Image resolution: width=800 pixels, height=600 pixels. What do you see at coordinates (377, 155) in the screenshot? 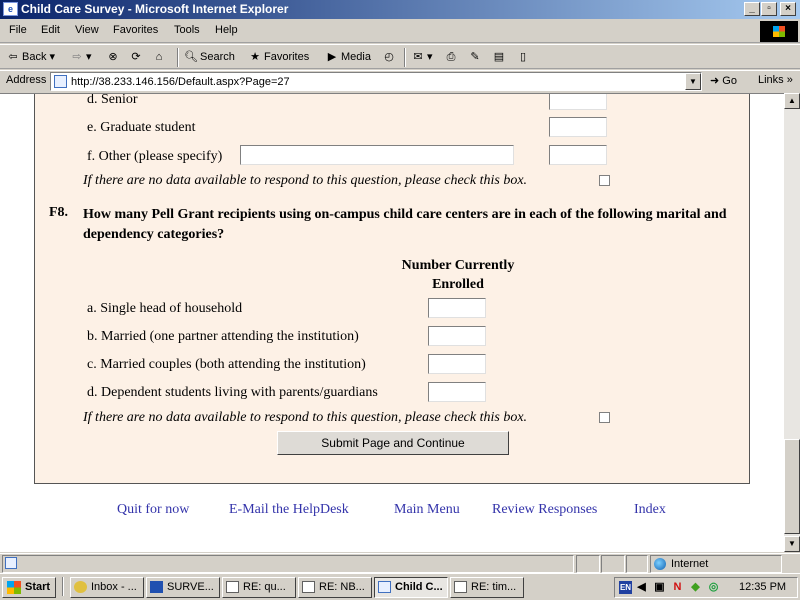
I see `other-specify-input` at bounding box center [377, 155].